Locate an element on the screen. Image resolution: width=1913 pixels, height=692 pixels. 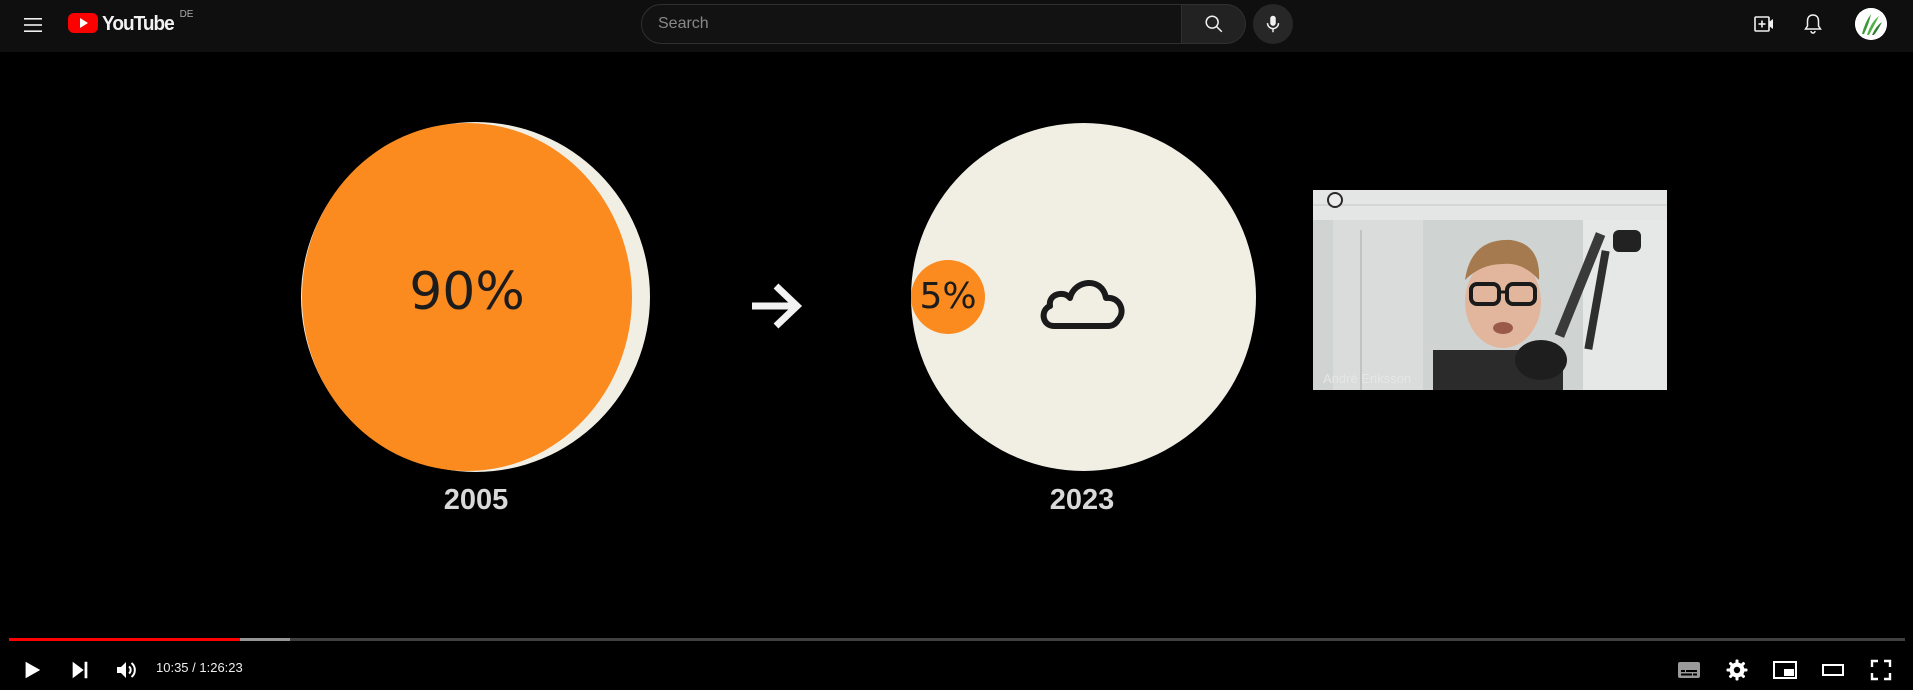
bell-icon is located at coordinates (1813, 24).